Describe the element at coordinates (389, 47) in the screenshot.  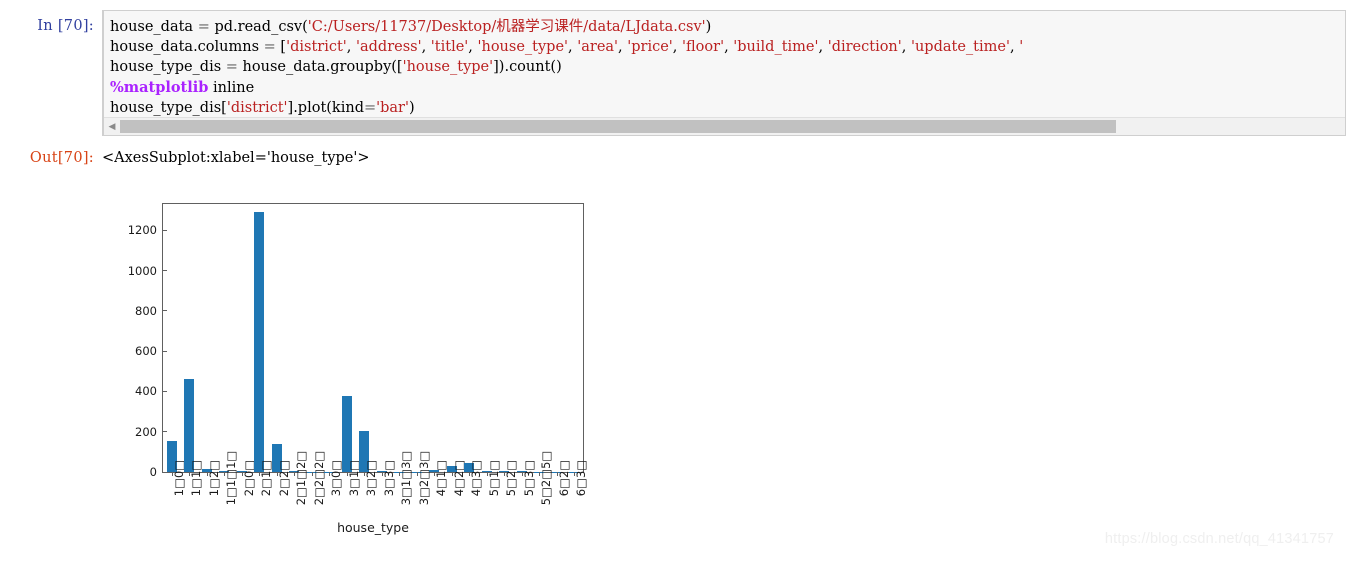
I see `code-token: 'address'` at that location.